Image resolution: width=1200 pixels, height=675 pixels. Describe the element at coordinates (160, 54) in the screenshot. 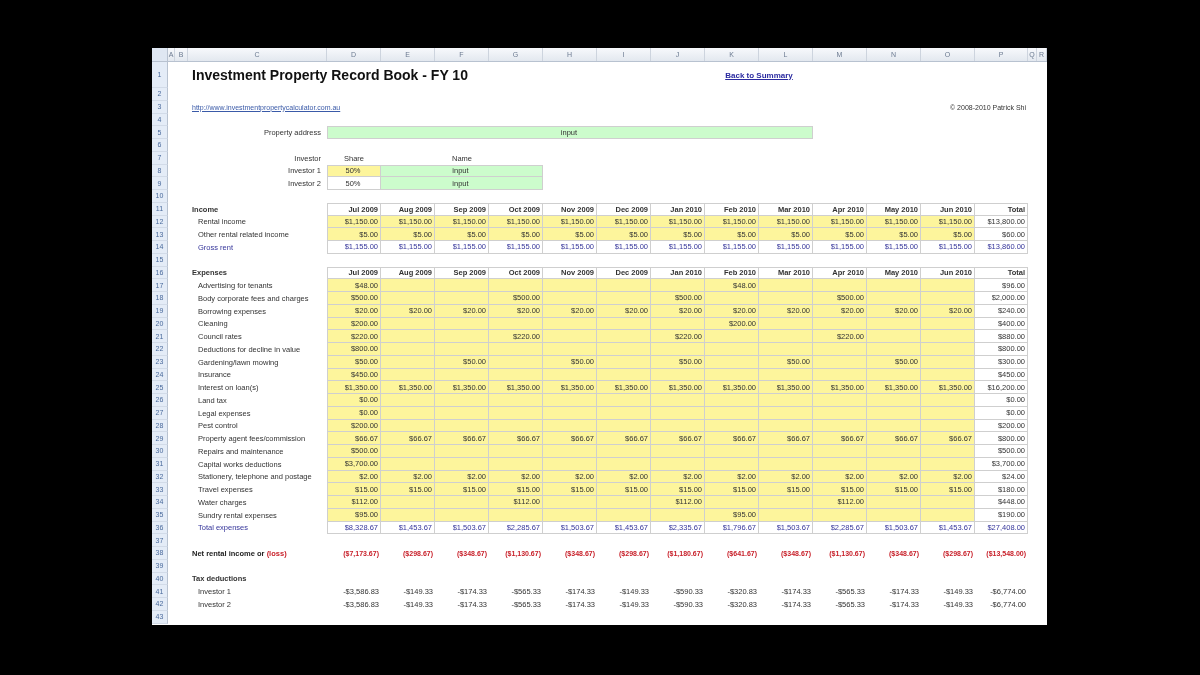

I see `select-all-button` at that location.